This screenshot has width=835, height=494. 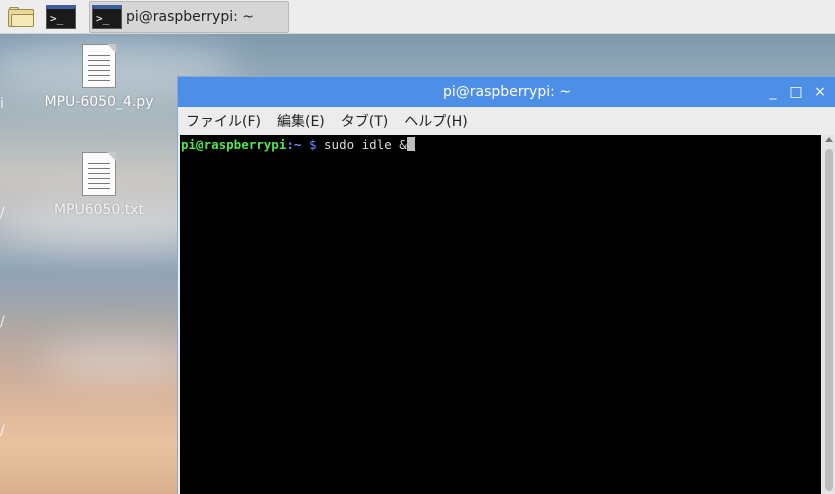 I want to click on menu-tabs: タブ(T), so click(x=364, y=121).